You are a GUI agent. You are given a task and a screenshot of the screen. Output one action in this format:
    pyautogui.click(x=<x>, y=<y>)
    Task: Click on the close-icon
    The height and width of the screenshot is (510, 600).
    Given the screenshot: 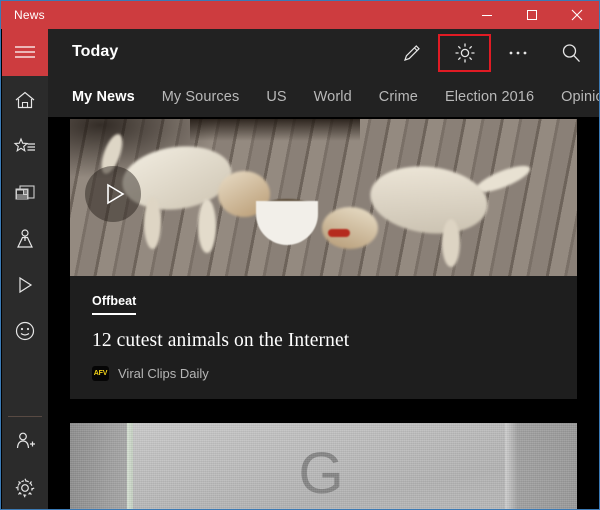 What is the action you would take?
    pyautogui.click(x=576, y=15)
    